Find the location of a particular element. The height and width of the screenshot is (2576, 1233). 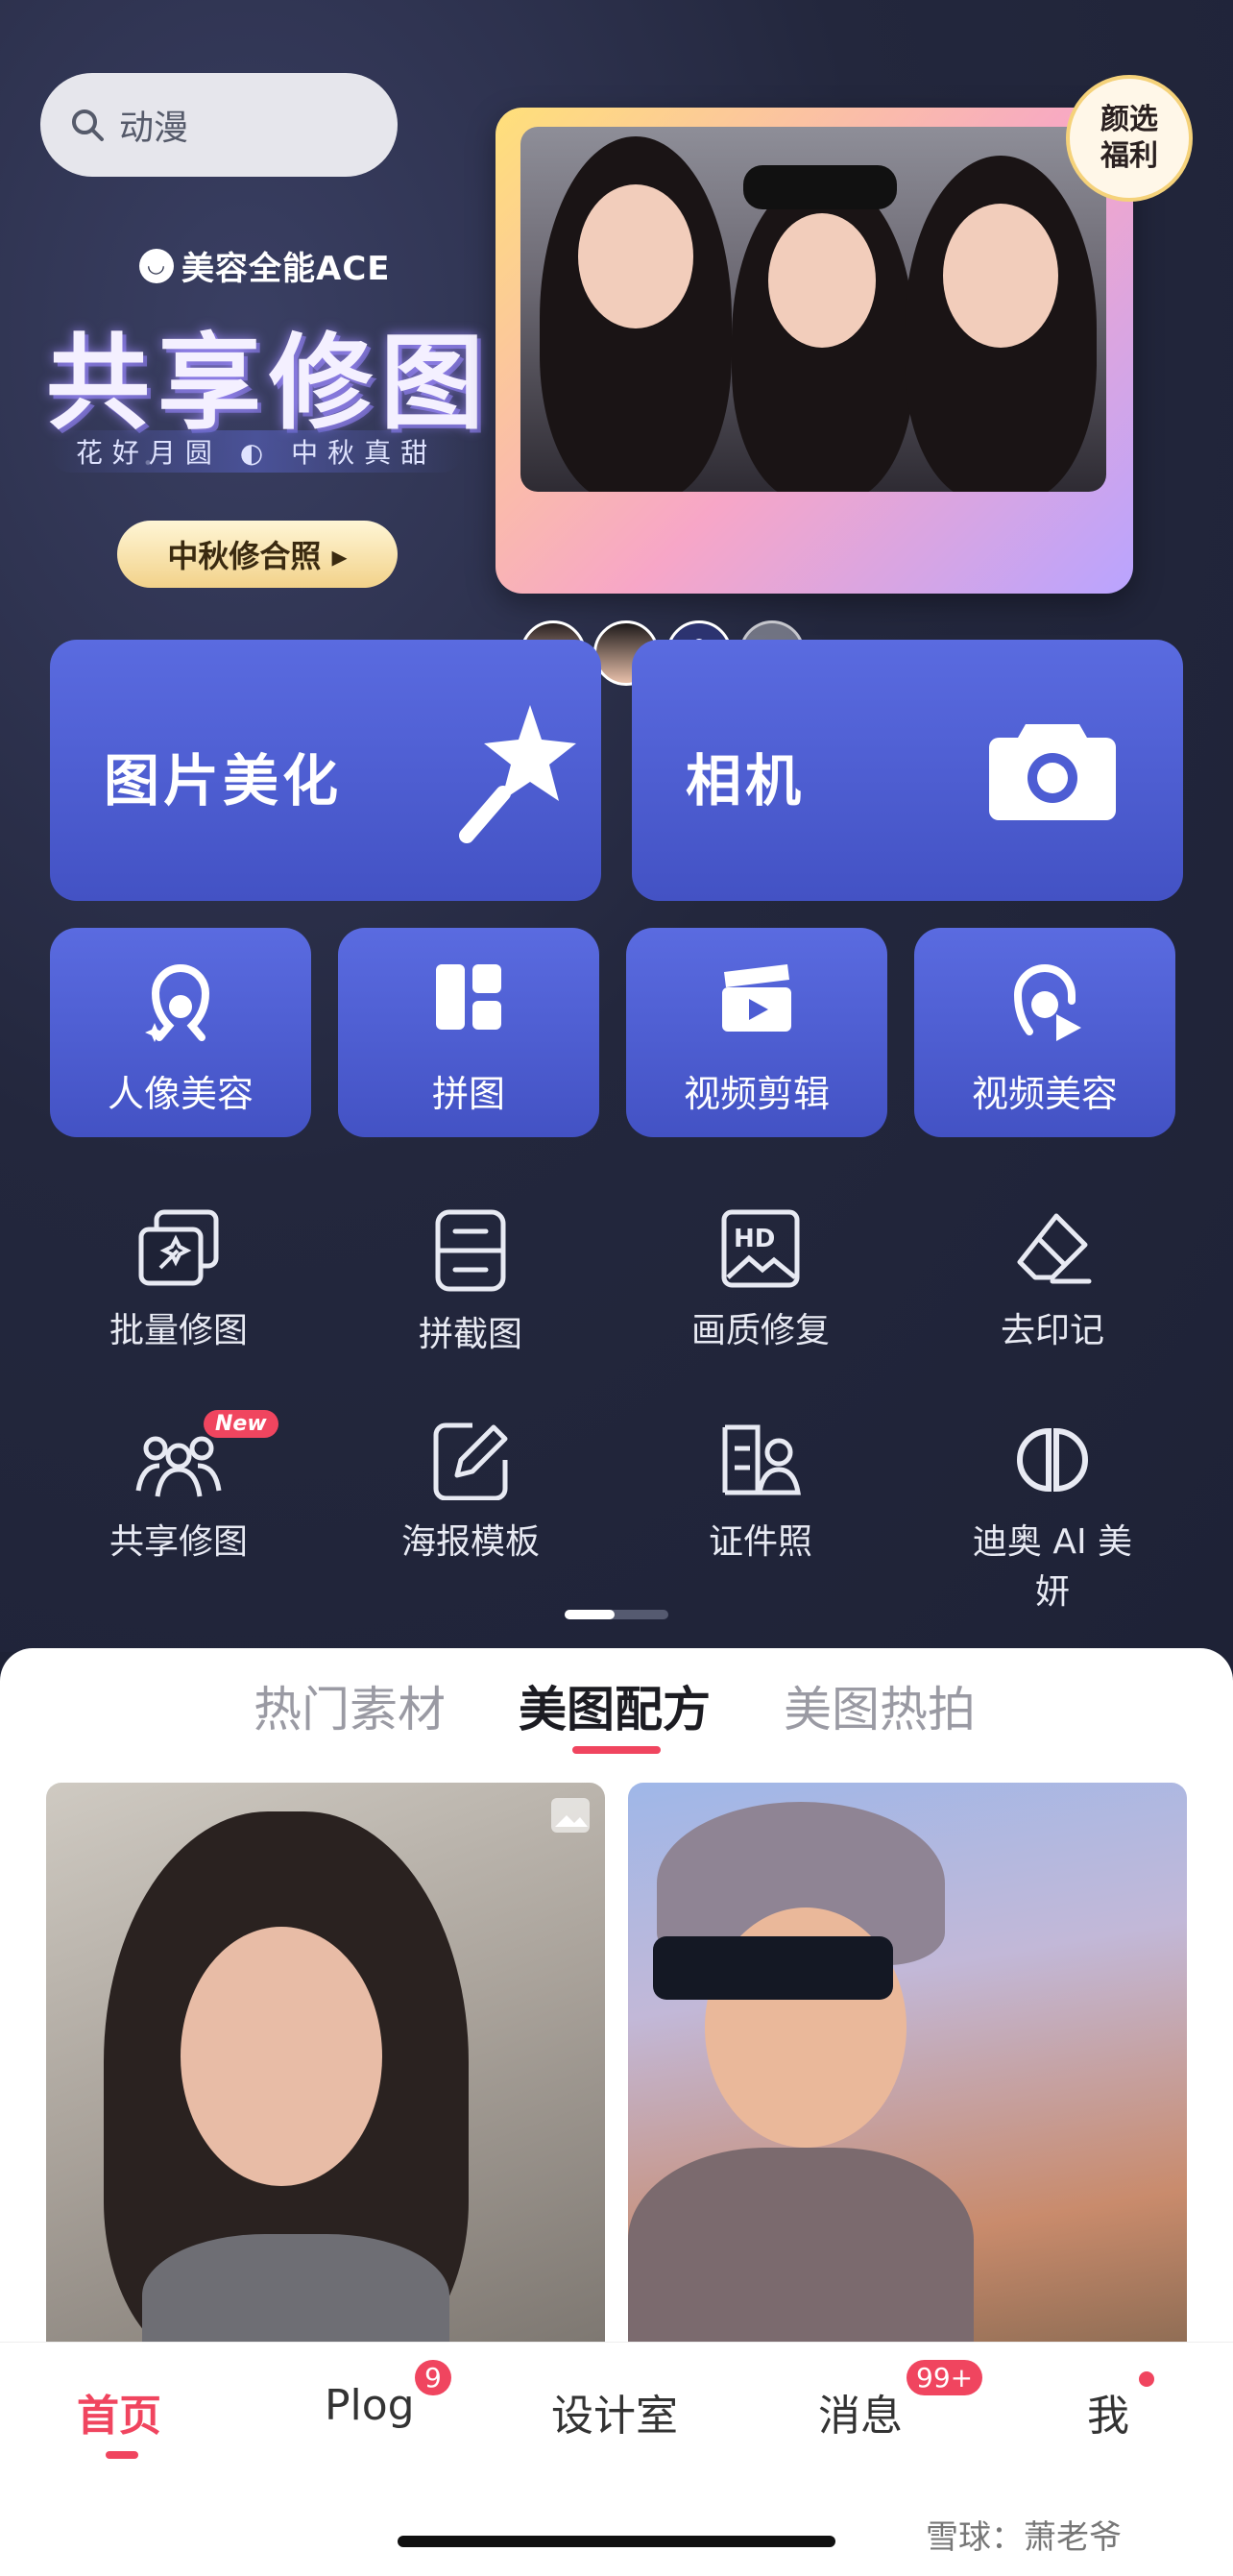

brand-text: 美容全能ACE is located at coordinates (286, 269).